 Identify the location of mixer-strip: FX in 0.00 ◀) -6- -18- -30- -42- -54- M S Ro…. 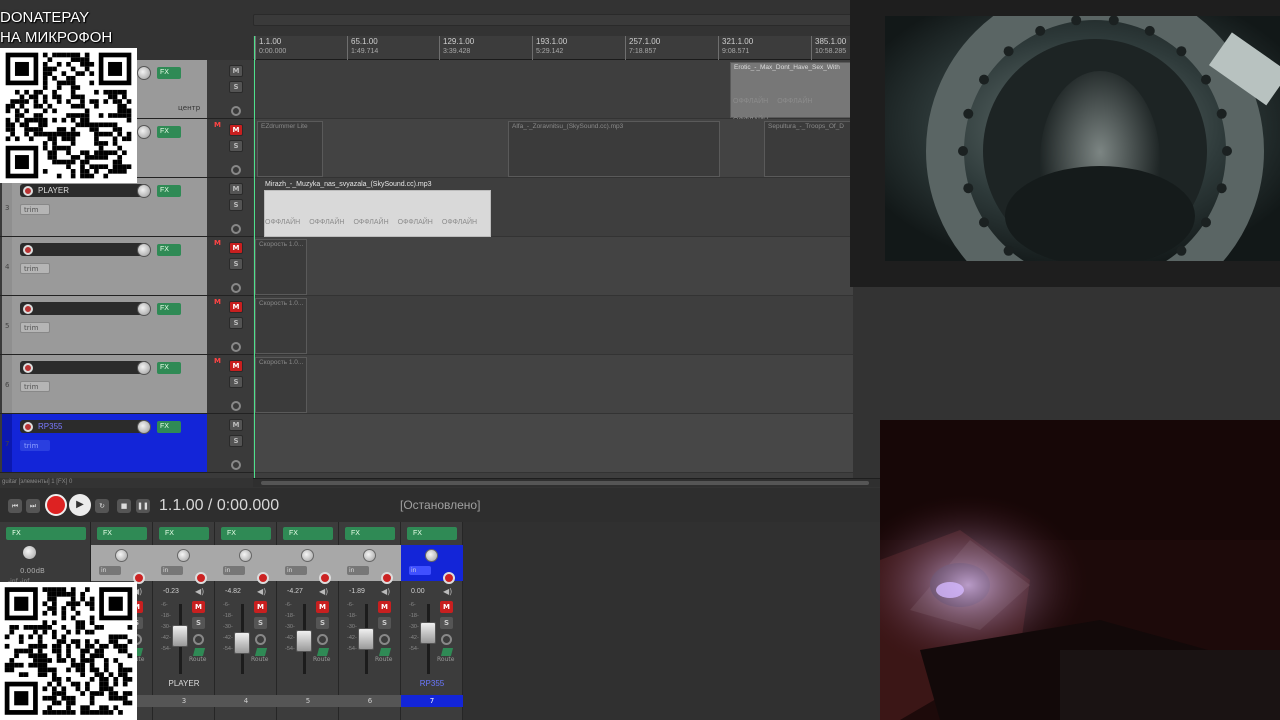
(432, 621).